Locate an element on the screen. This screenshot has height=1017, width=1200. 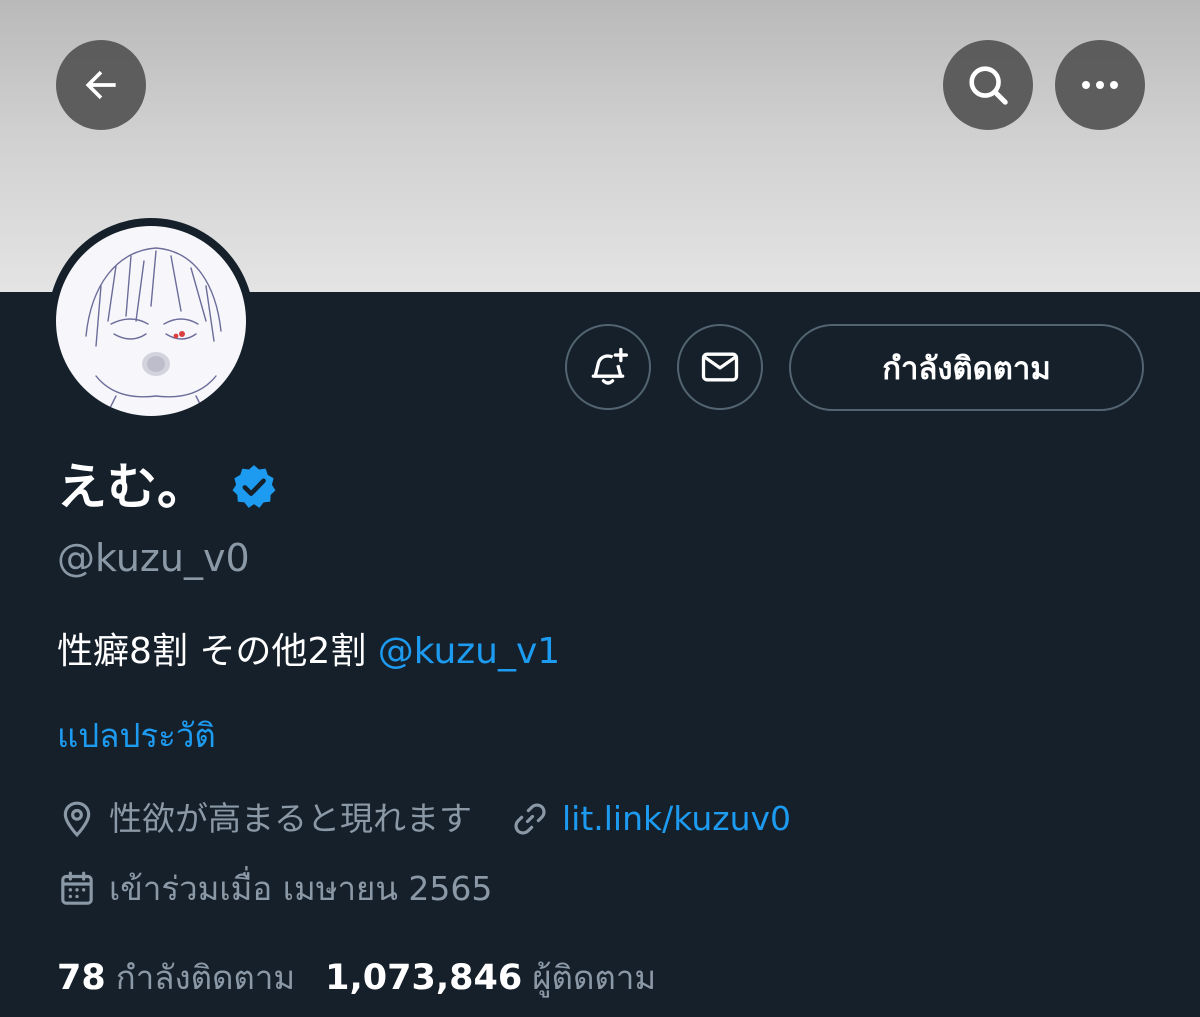
following-count: 78 is located at coordinates (81, 978).